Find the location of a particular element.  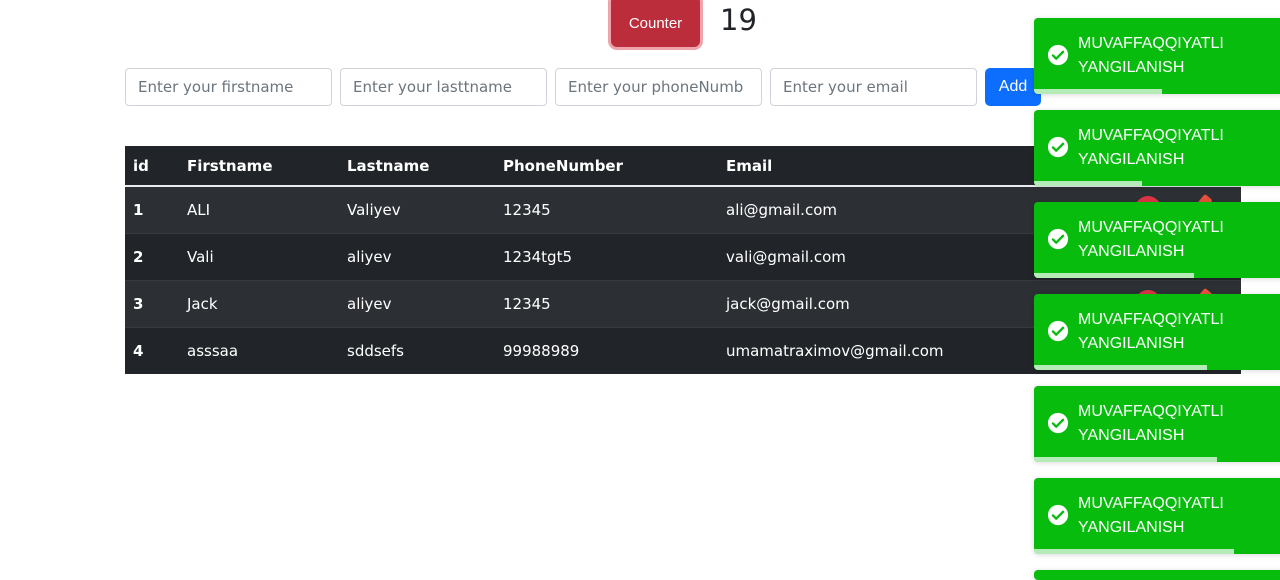

header-lastname: Lastname is located at coordinates (417, 166).